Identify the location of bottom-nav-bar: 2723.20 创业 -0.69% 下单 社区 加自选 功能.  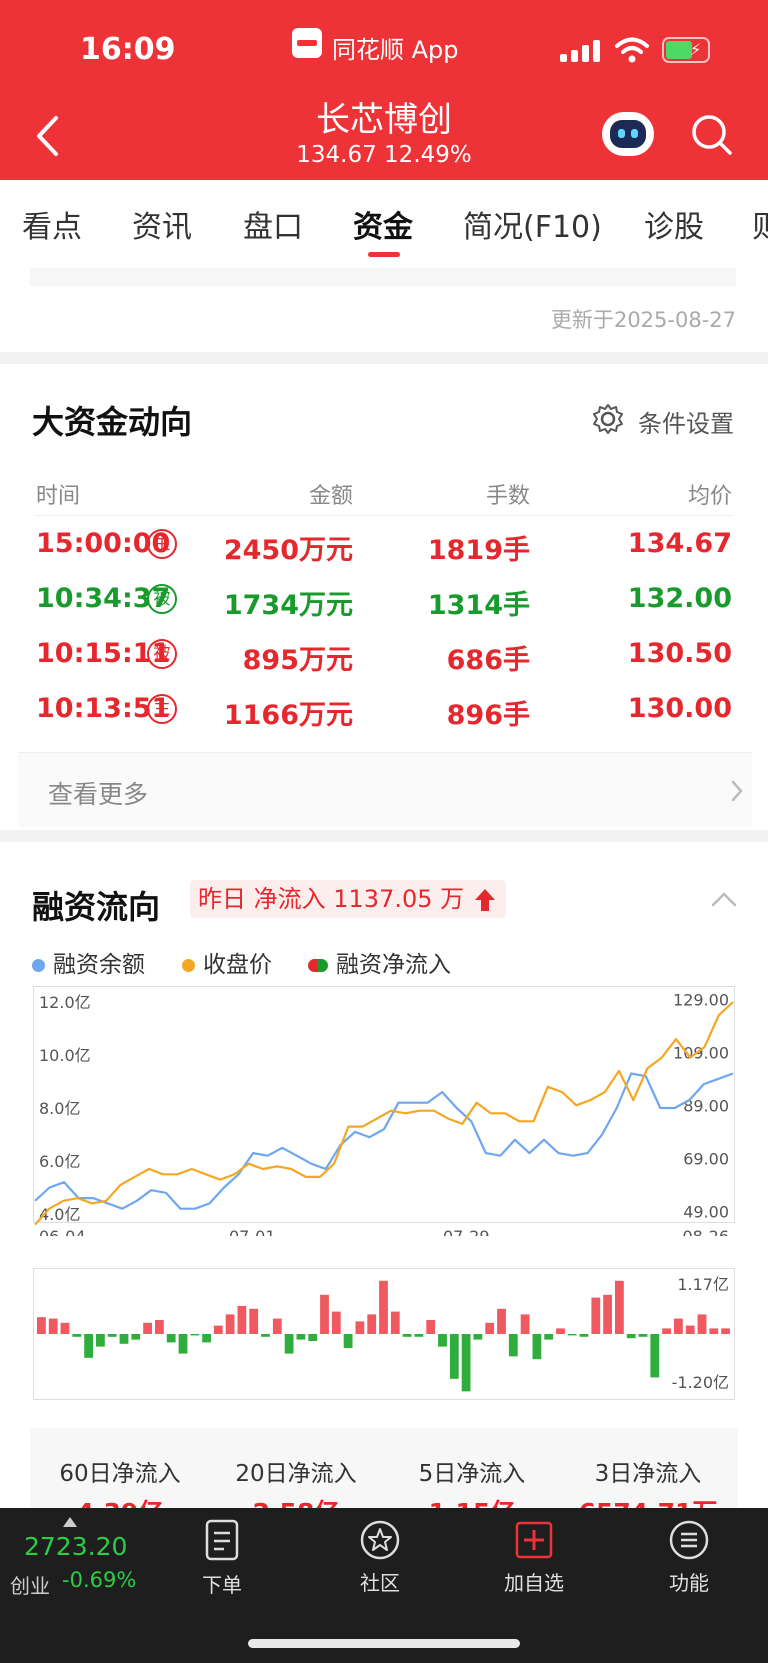
(384, 1585).